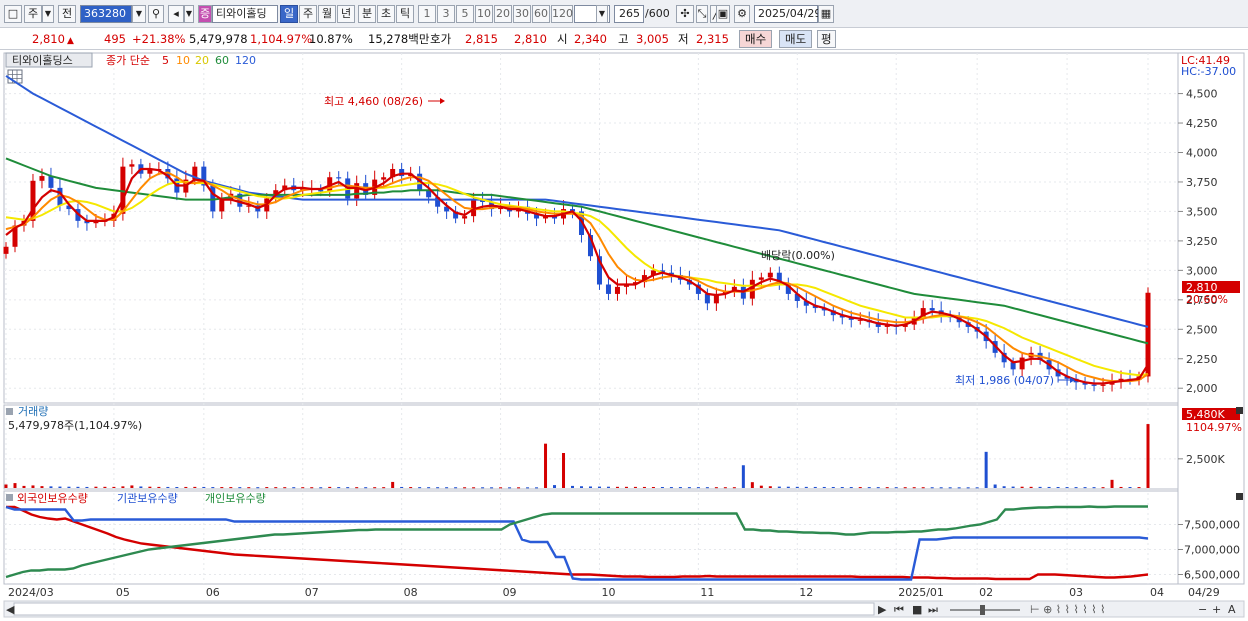 This screenshot has height=621, width=1248. Describe the element at coordinates (446, 14) in the screenshot. I see `interval-3-button: 3` at that location.